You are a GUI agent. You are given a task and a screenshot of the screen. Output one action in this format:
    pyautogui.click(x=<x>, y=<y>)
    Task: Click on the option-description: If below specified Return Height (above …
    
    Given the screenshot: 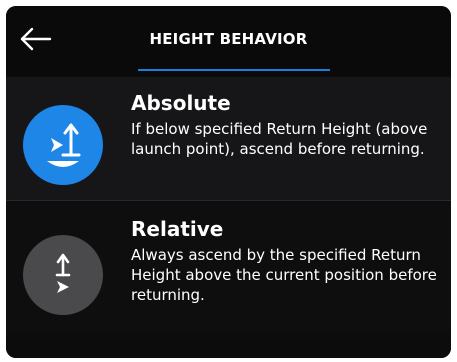 What is the action you would take?
    pyautogui.click(x=279, y=139)
    